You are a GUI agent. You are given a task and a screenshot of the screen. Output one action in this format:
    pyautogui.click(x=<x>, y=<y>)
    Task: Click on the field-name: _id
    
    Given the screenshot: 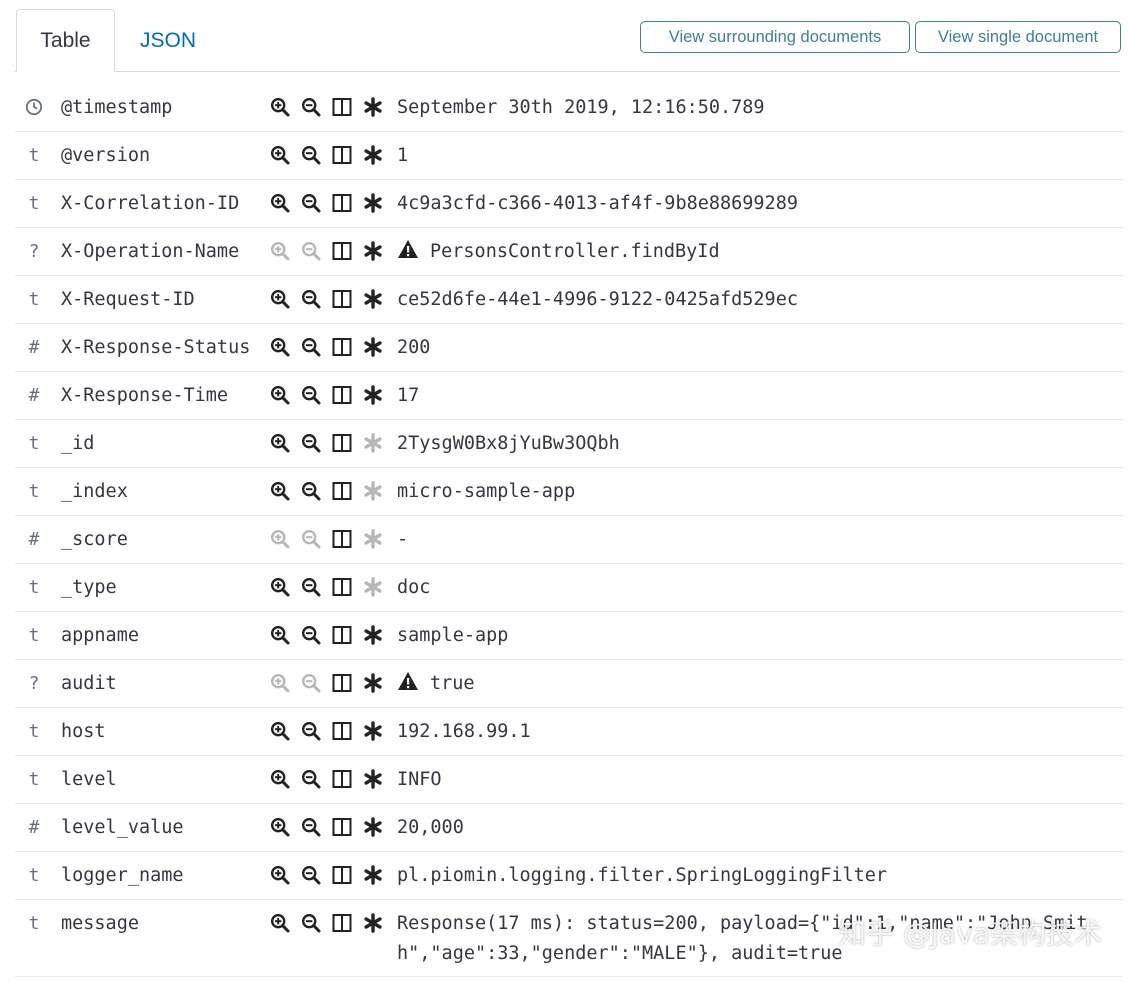 What is the action you would take?
    pyautogui.click(x=78, y=443)
    